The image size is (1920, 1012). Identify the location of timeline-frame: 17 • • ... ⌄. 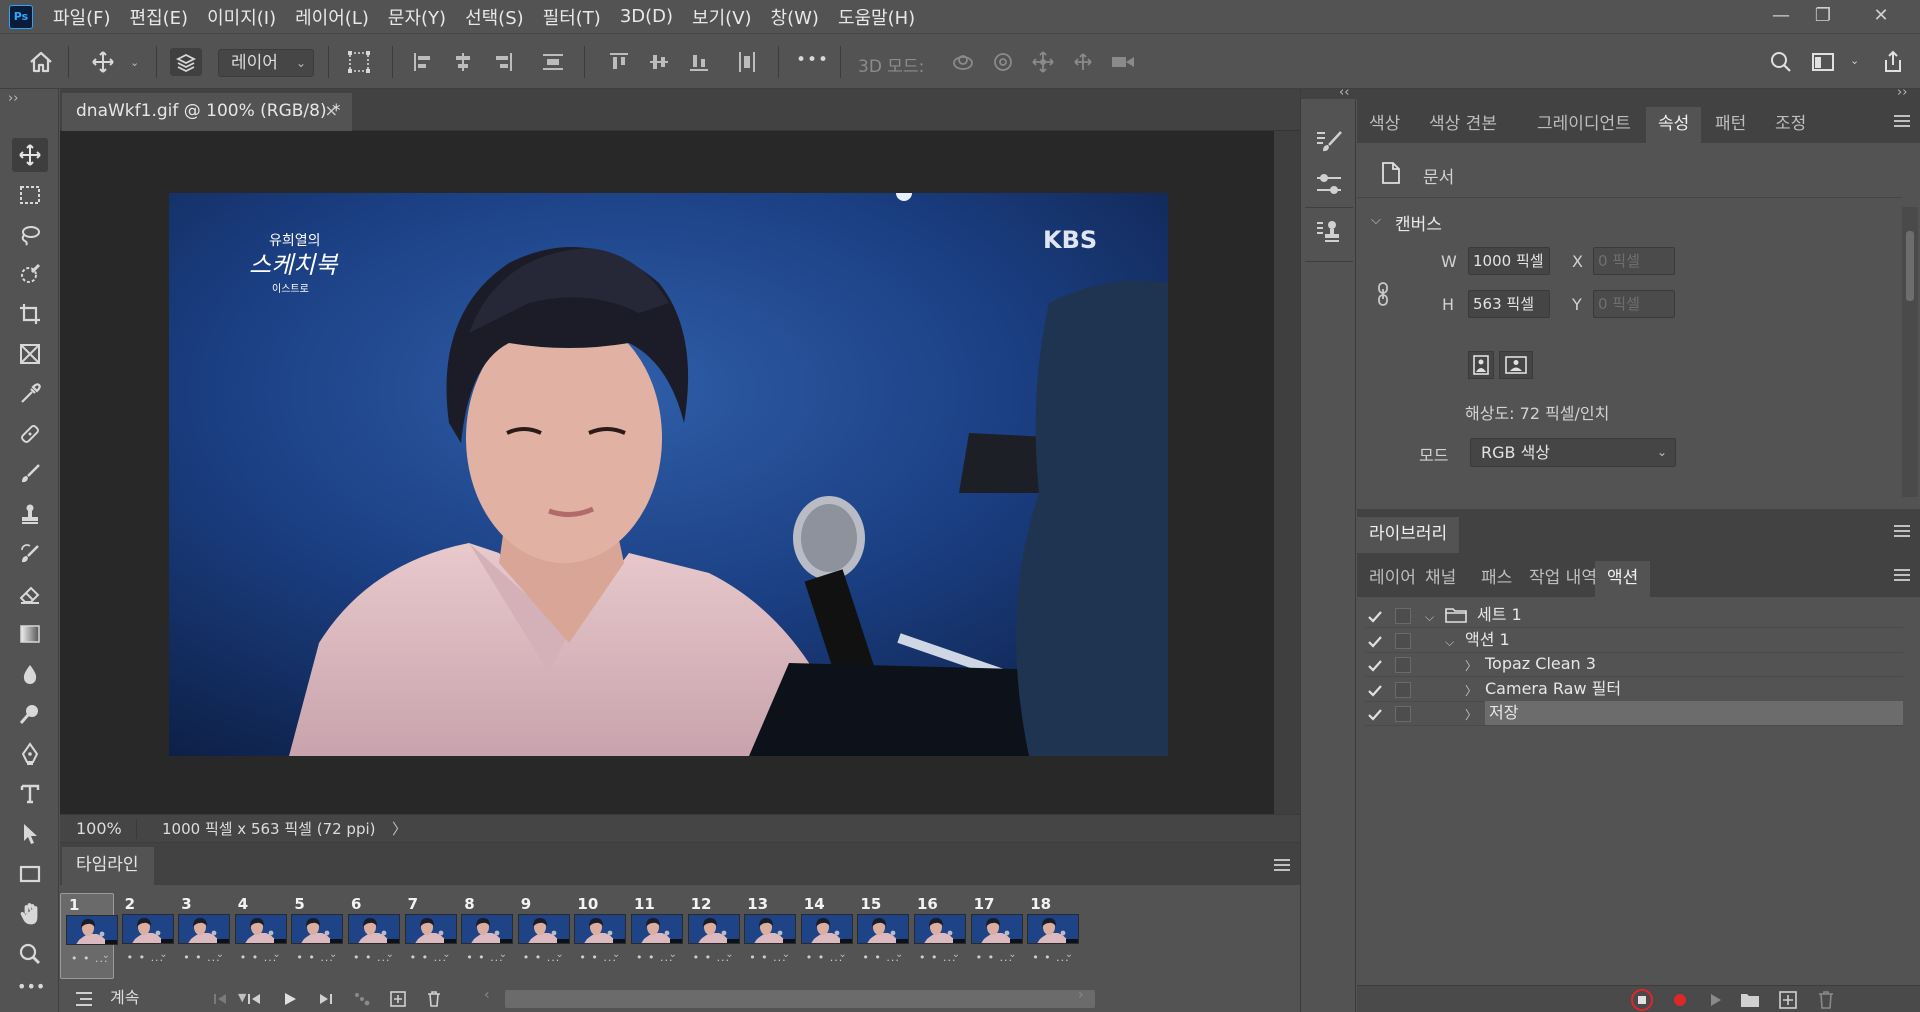
(994, 936).